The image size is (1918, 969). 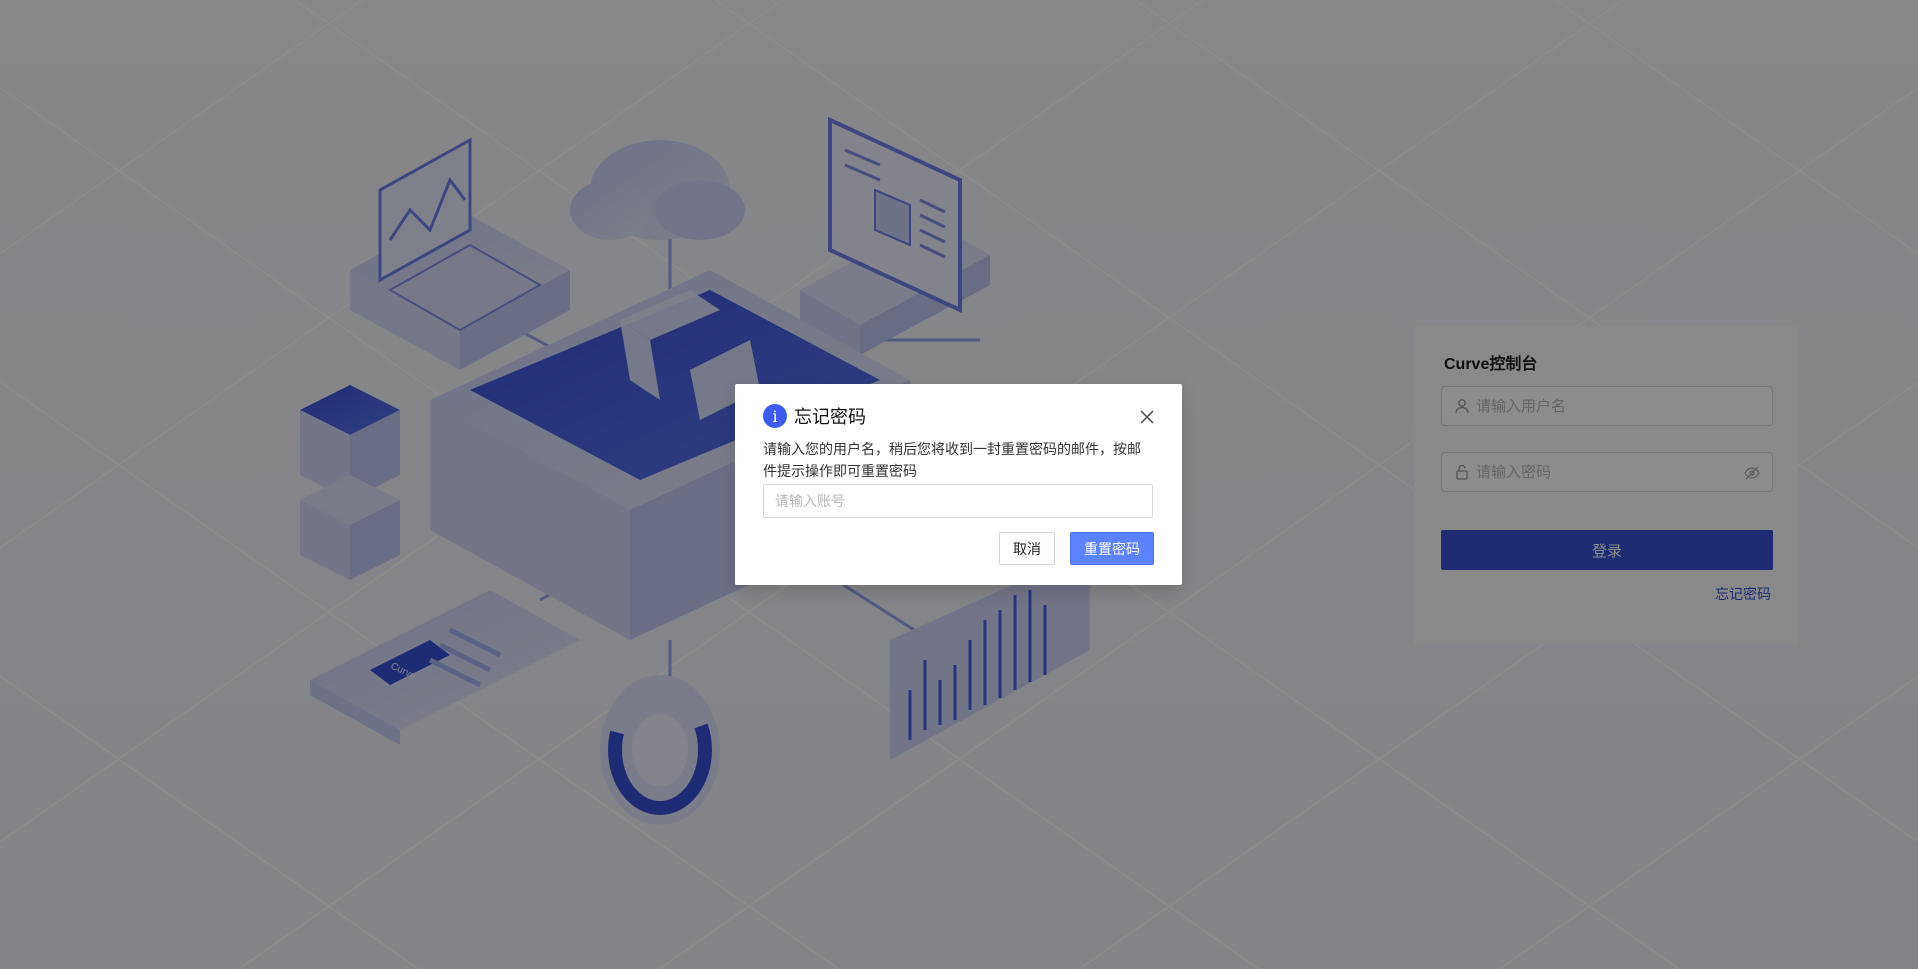 I want to click on modal-footer: 取消 重置密码, so click(x=1076, y=548).